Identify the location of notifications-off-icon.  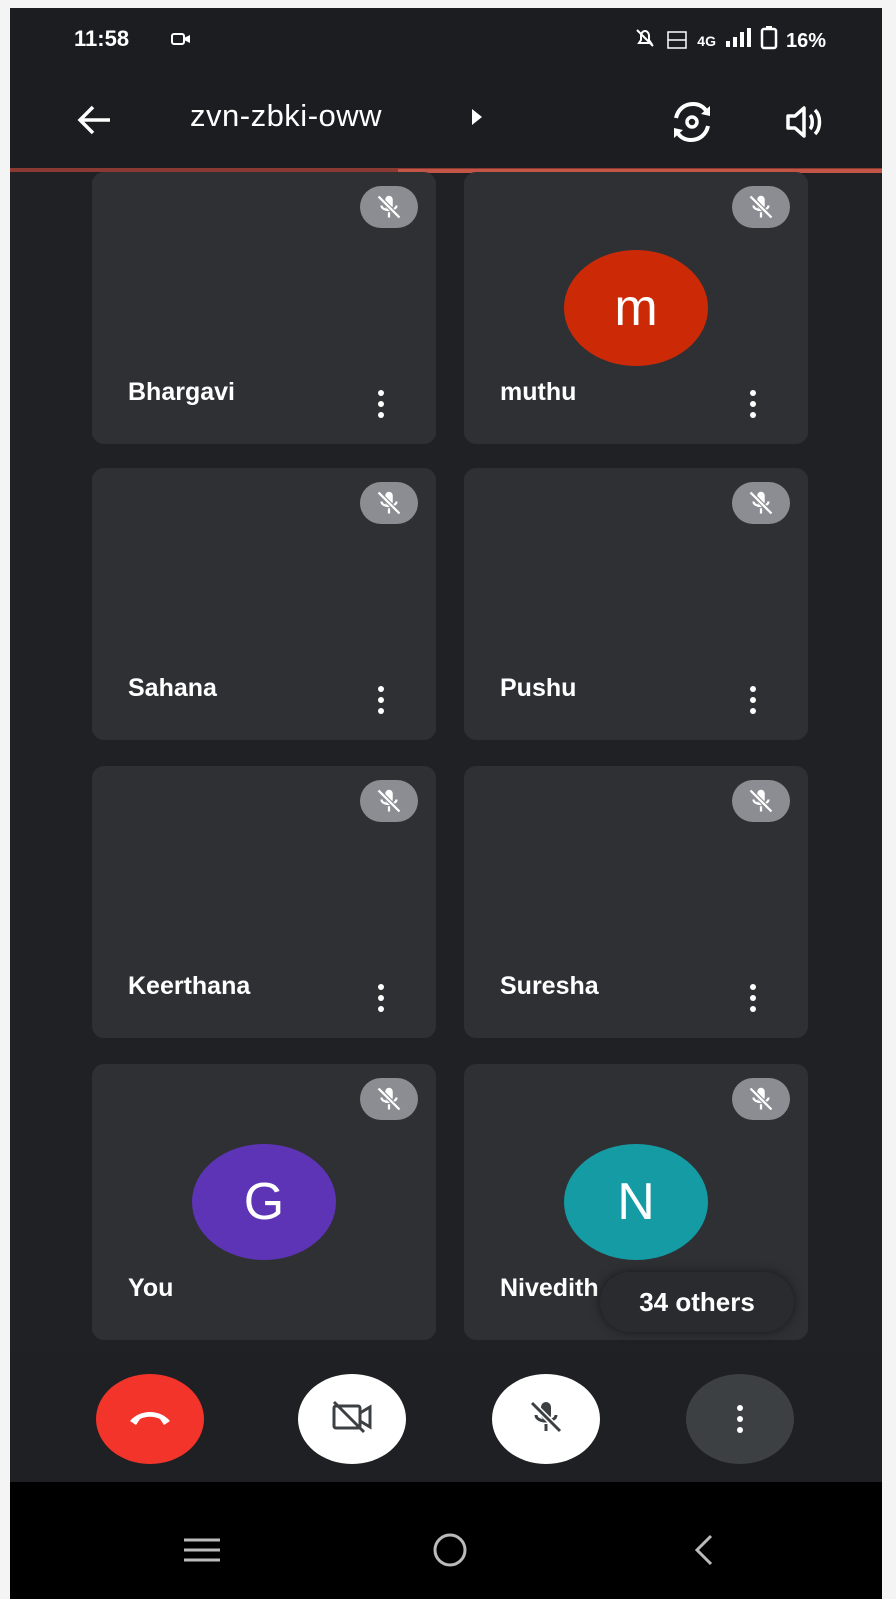
(645, 41).